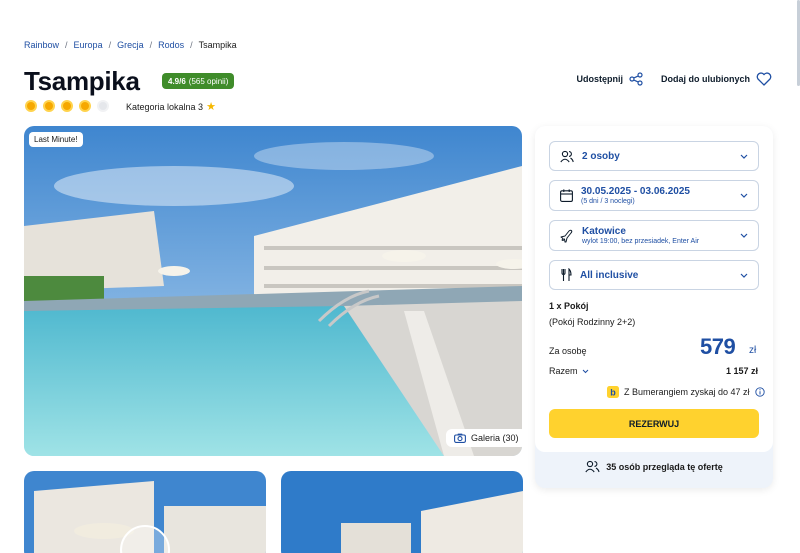 The width and height of the screenshot is (800, 553). I want to click on hotel-title: Tsampika, so click(82, 81).